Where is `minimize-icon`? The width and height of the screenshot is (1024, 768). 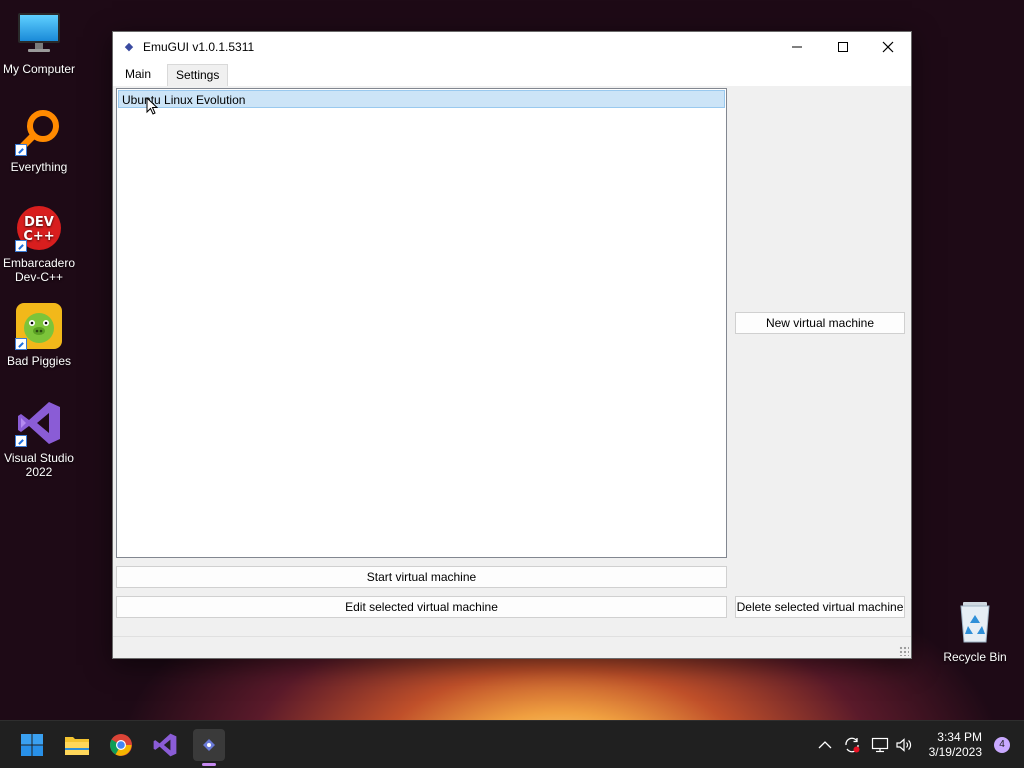 minimize-icon is located at coordinates (797, 47).